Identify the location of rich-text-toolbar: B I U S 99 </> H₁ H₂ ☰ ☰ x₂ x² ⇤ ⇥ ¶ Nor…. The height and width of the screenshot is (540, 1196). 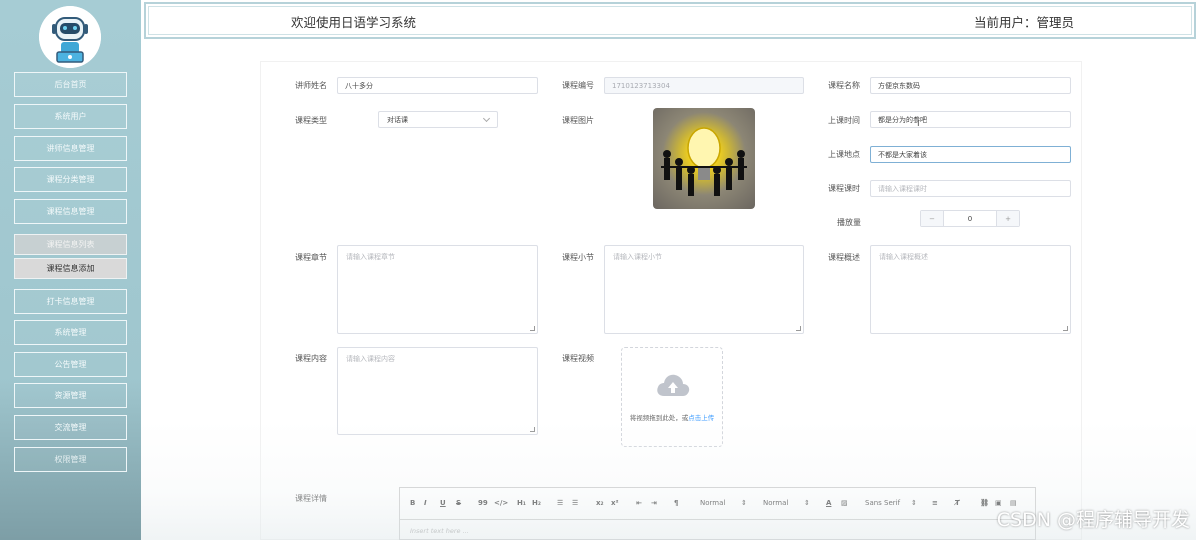
(717, 503).